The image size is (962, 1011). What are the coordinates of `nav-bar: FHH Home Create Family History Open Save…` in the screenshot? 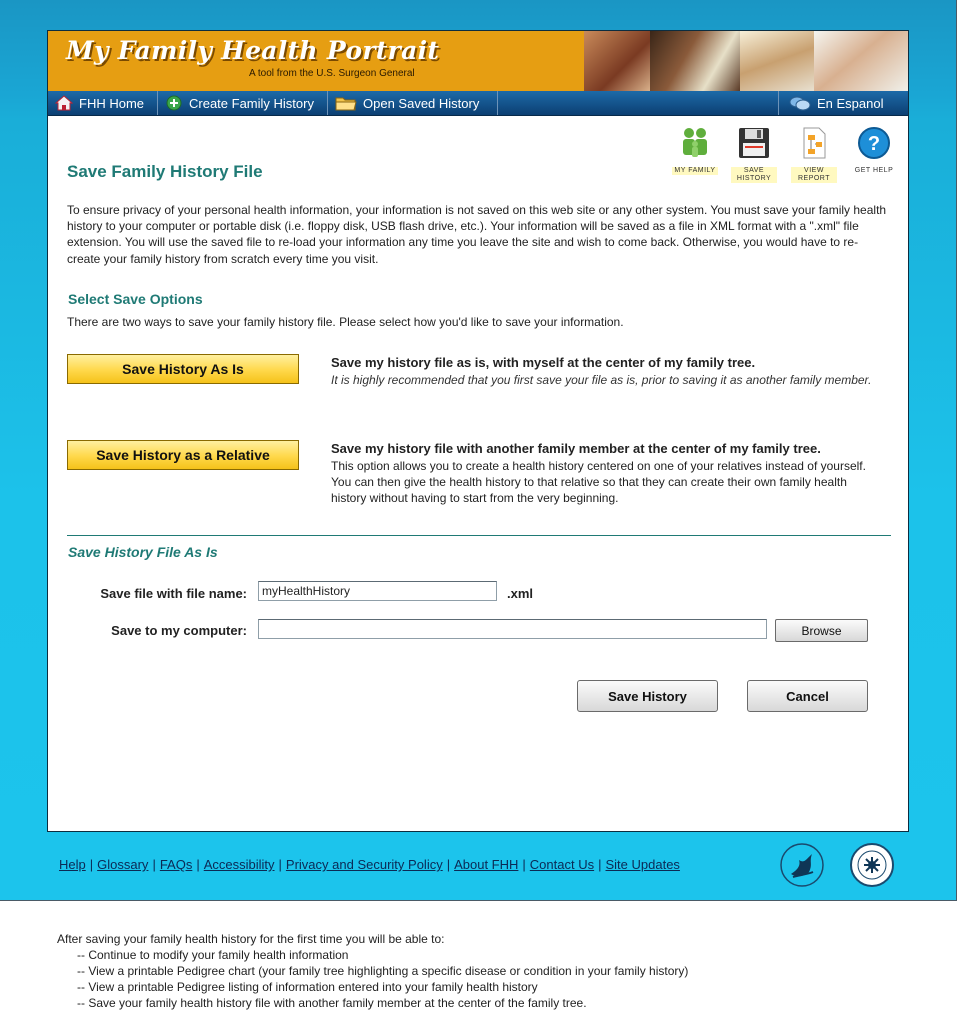 It's located at (478, 103).